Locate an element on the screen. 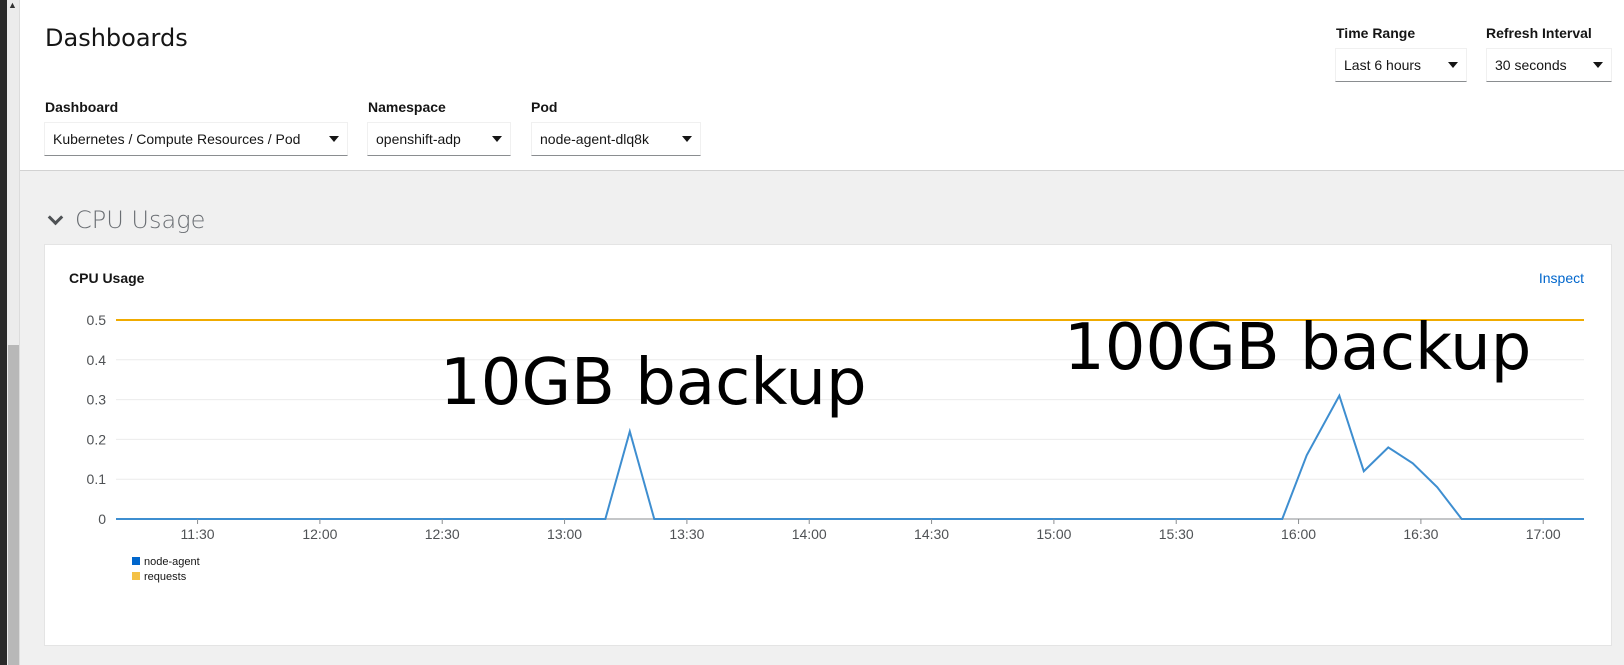  x-tick-label: 14:30 is located at coordinates (931, 534).